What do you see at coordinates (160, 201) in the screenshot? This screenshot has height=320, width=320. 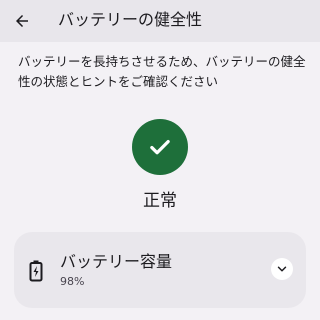 I see `status-label: 正常` at bounding box center [160, 201].